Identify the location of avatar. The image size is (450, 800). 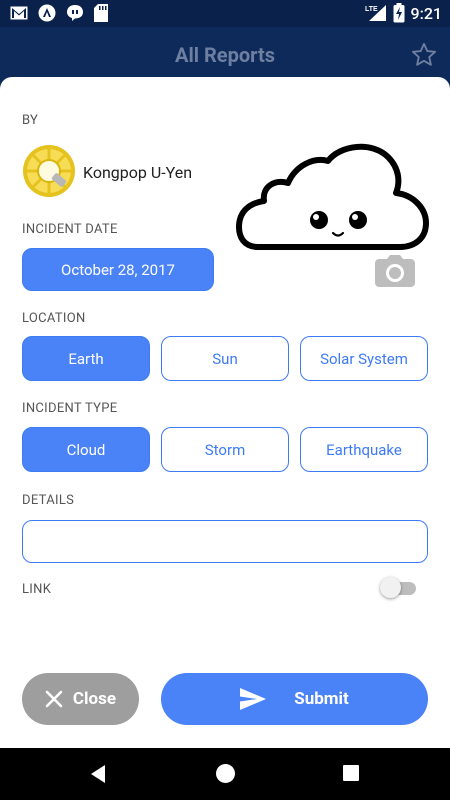
(49, 171).